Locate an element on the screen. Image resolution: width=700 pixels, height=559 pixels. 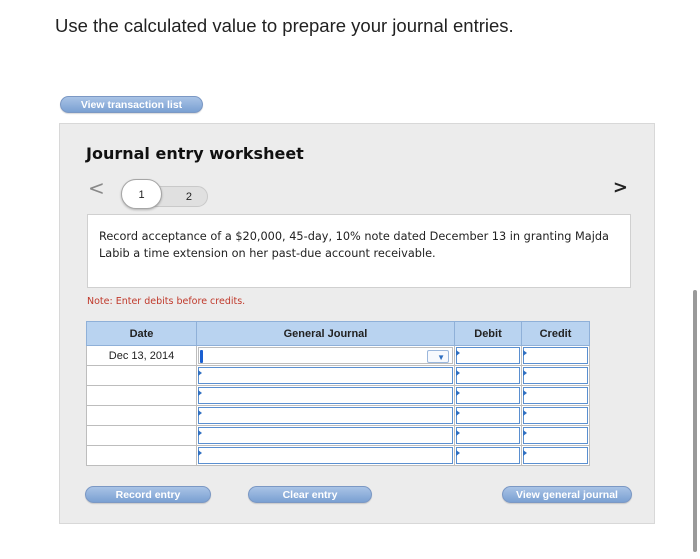
date-cell: Dec 13, 2014 is located at coordinates (141, 355).